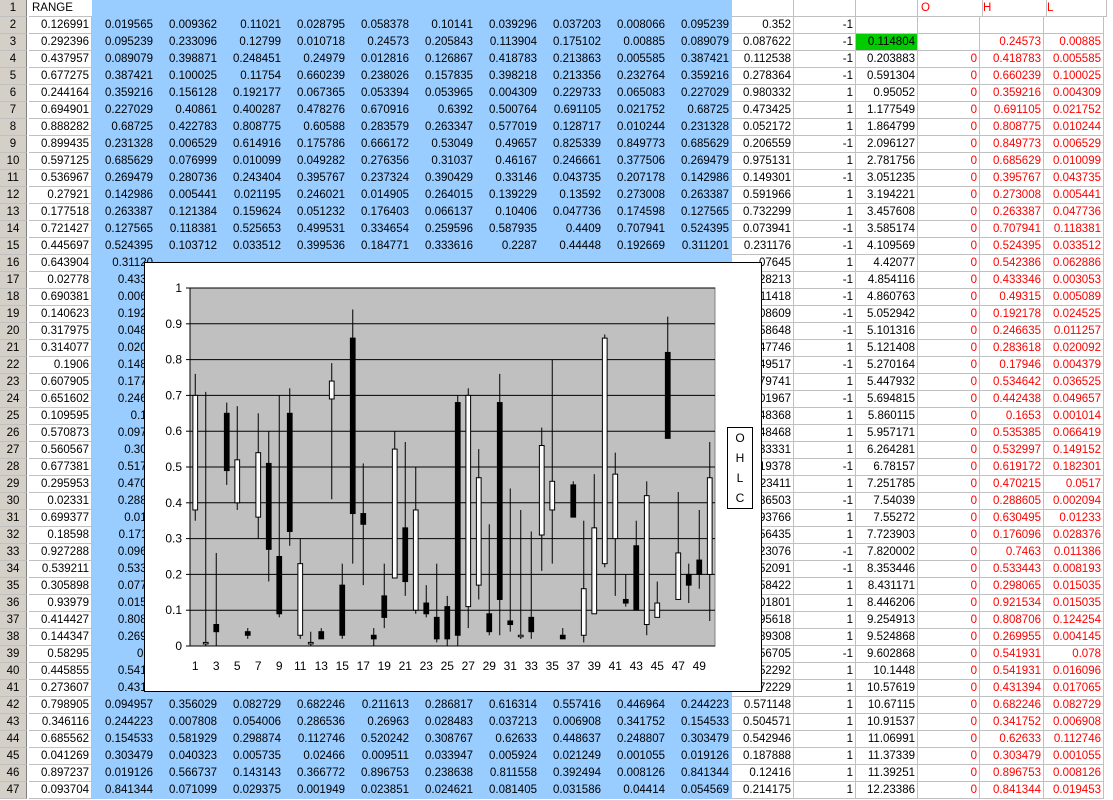 This screenshot has height=800, width=1113. I want to click on cell-o-label: O, so click(950, 8).